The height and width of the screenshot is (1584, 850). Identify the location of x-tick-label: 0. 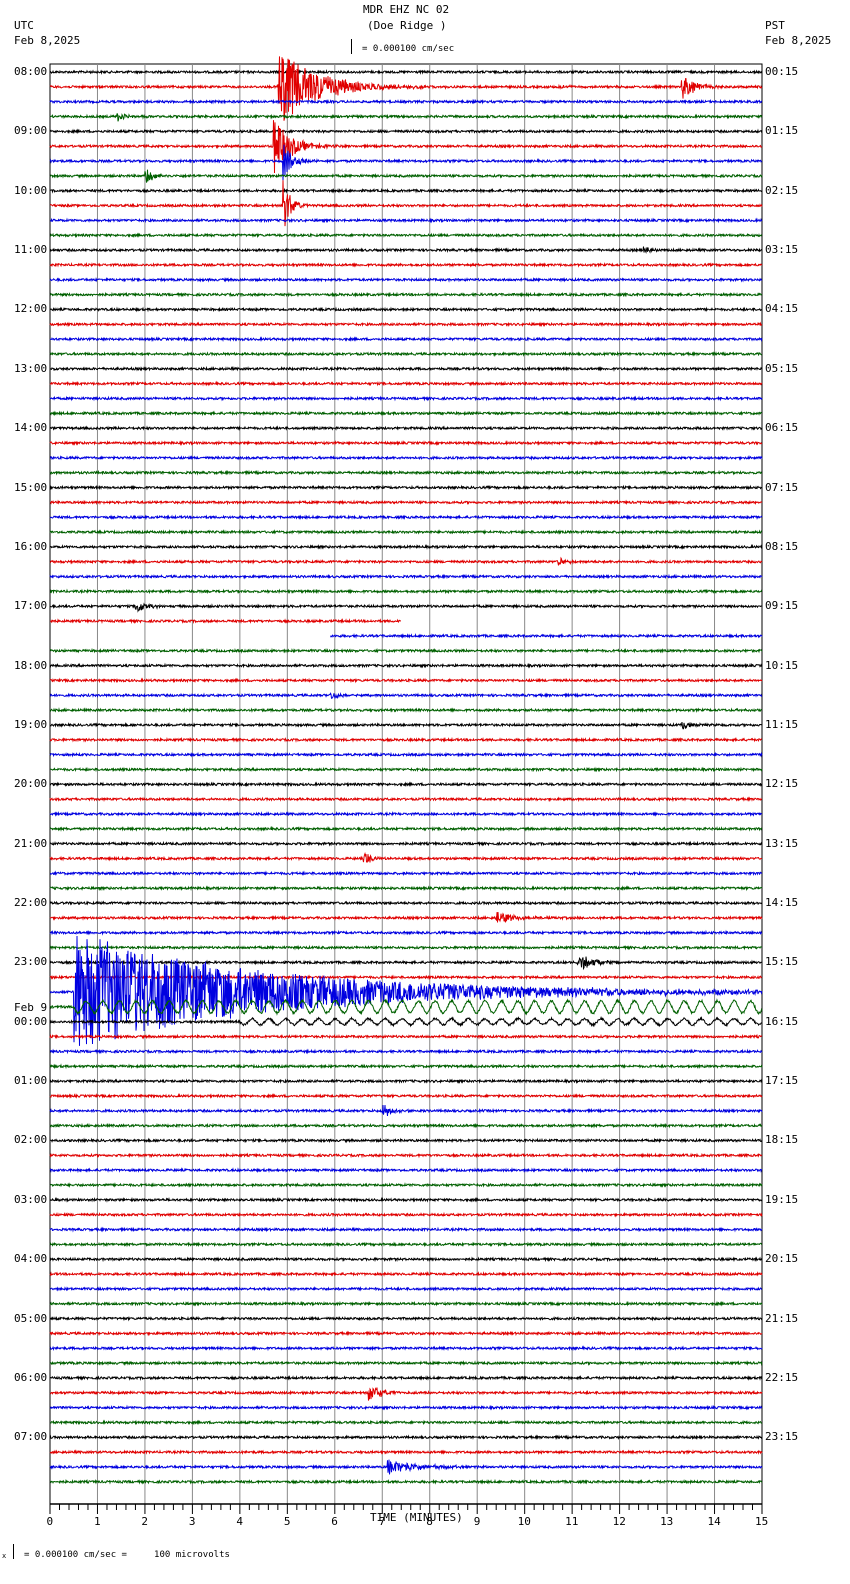
(50, 1521).